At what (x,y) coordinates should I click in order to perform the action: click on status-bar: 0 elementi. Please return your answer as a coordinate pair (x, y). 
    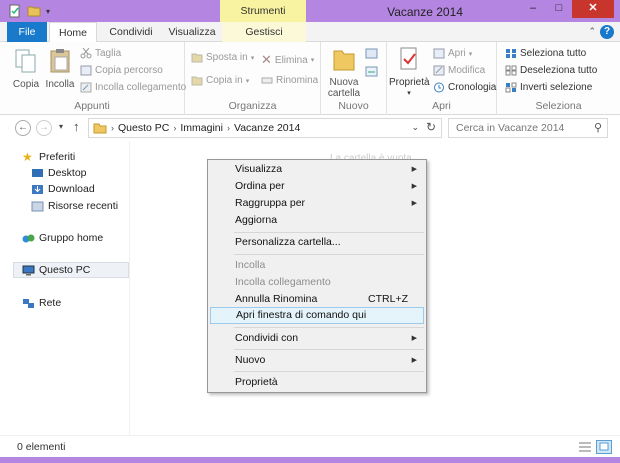
    Looking at the image, I should click on (310, 446).